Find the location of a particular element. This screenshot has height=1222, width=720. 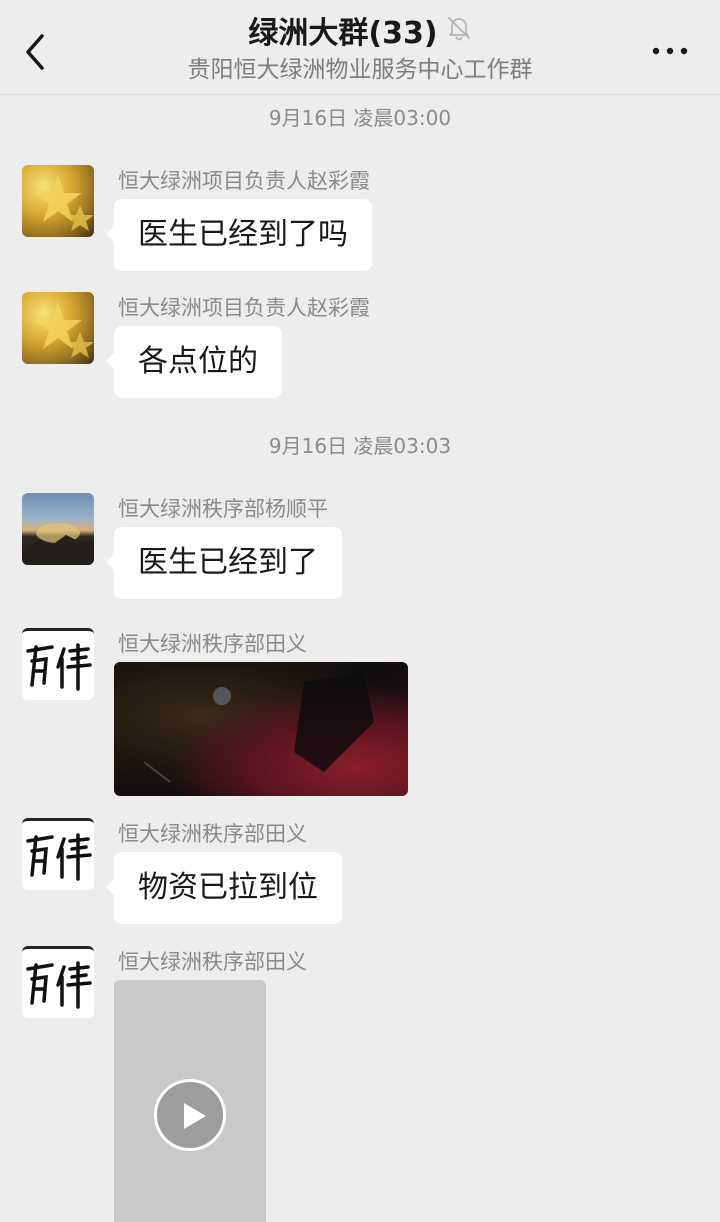

more-button is located at coordinates (670, 51).